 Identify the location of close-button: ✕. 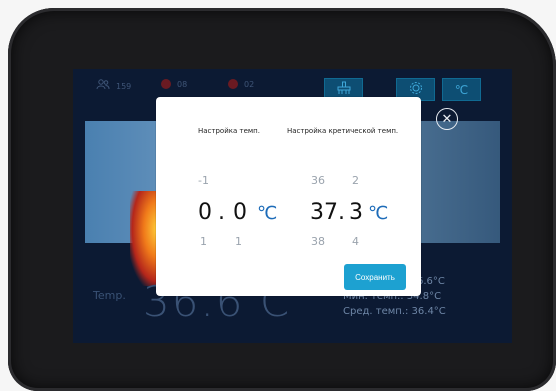
(447, 119).